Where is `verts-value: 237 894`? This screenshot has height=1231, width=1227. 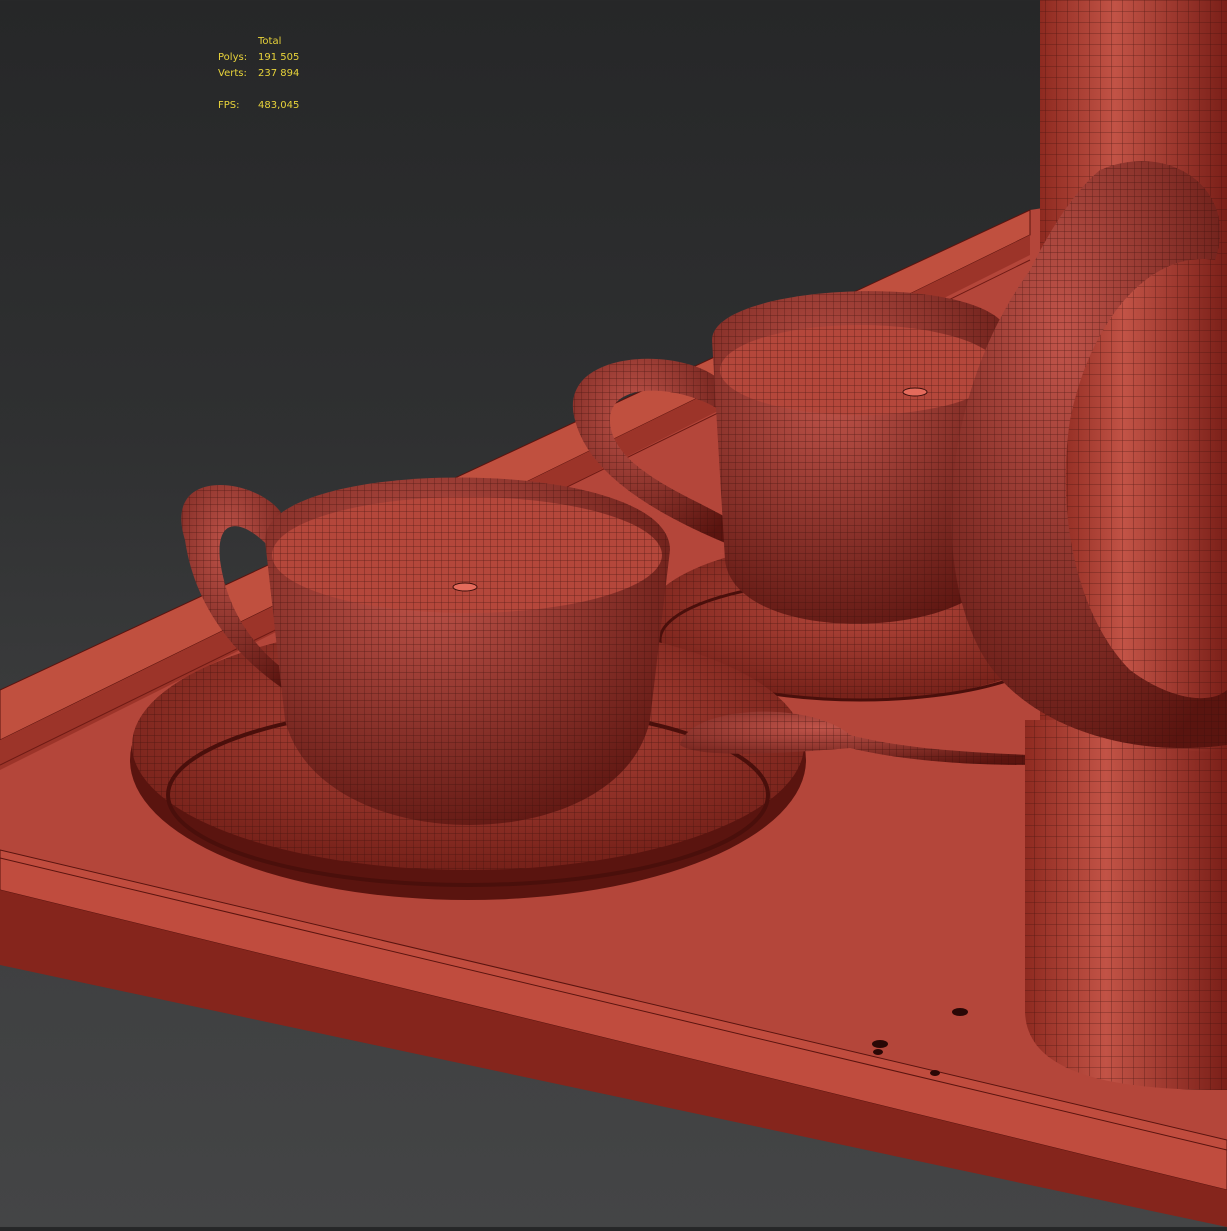
verts-value: 237 894 is located at coordinates (279, 73).